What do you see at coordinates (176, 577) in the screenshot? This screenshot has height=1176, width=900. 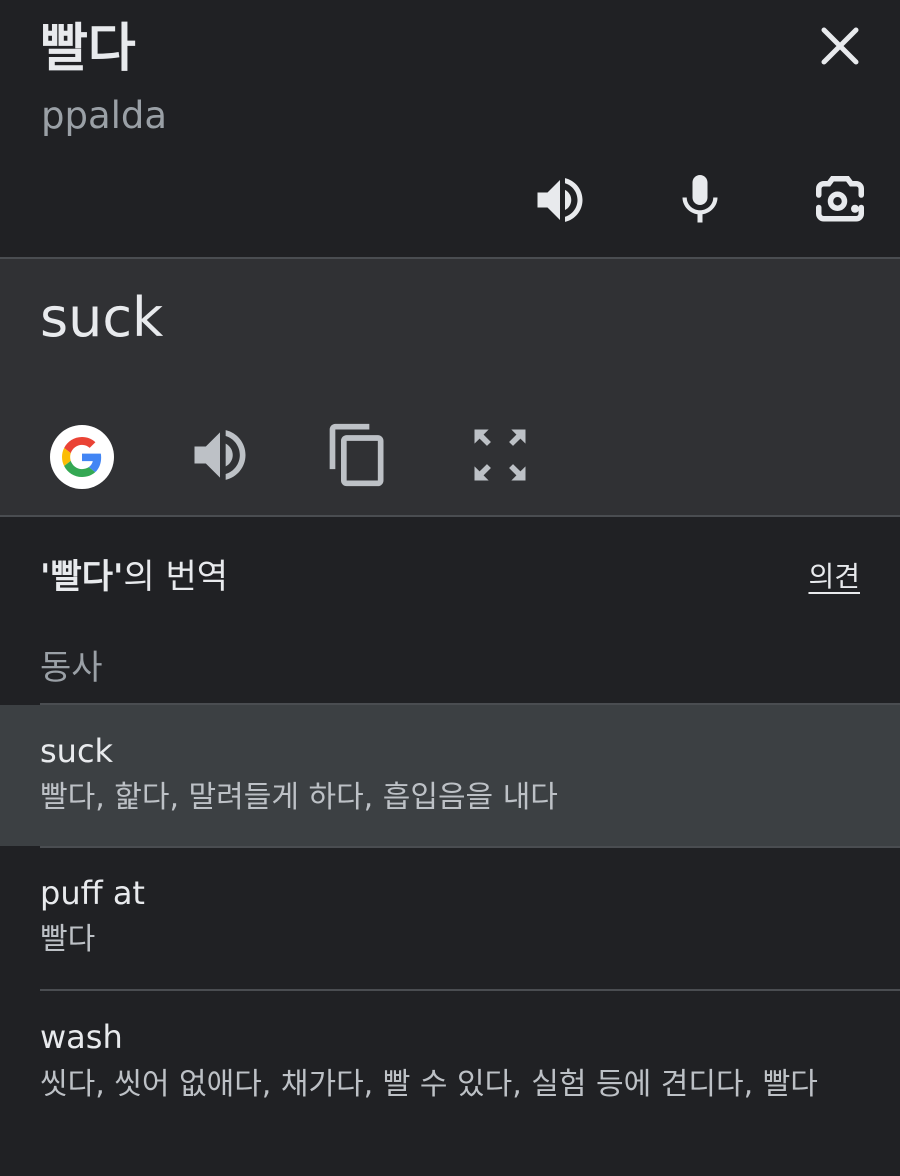 I see `title-suffix: 의 번역` at bounding box center [176, 577].